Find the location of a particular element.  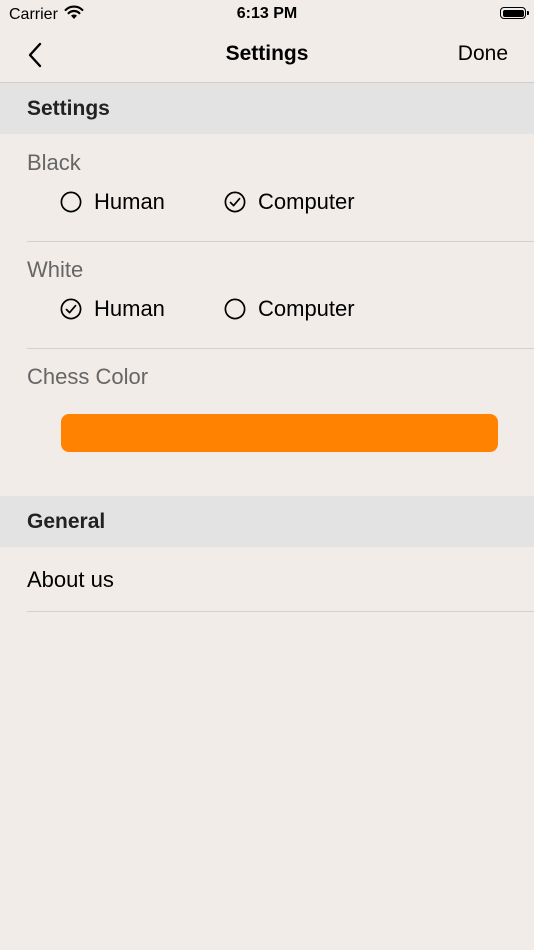

black-player-label: Black is located at coordinates (54, 162).